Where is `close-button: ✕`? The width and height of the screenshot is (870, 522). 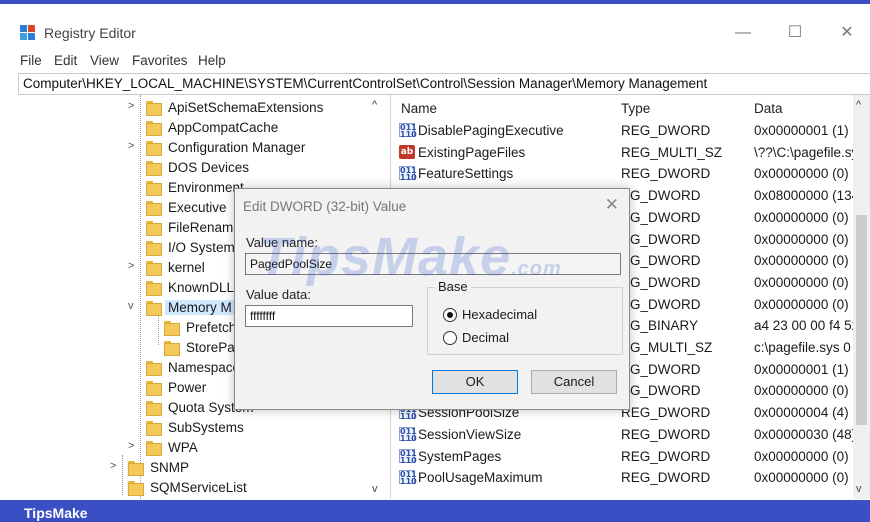
close-button: ✕ is located at coordinates (847, 33).